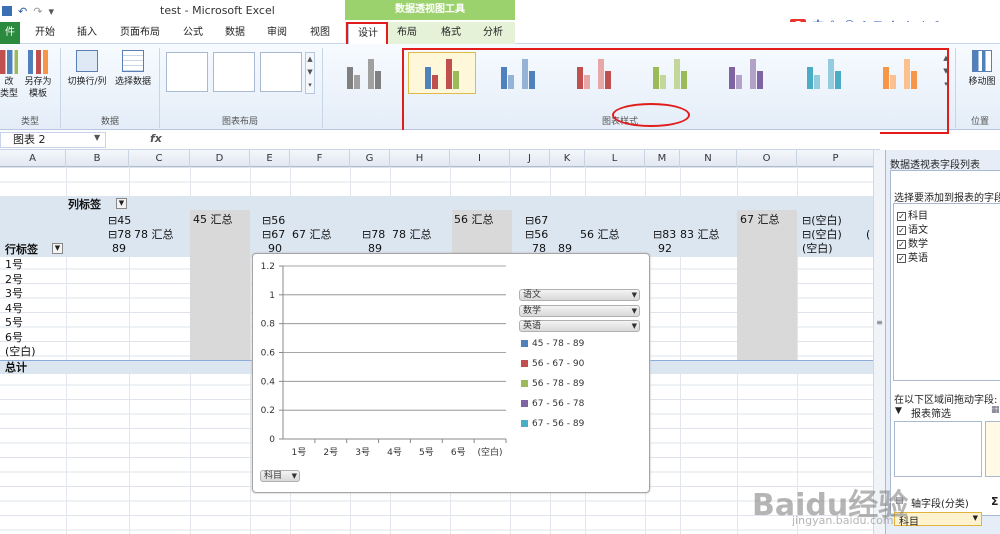 The height and width of the screenshot is (534, 1000). What do you see at coordinates (426, 452) in the screenshot?
I see `x-tick-label: 5号` at bounding box center [426, 452].